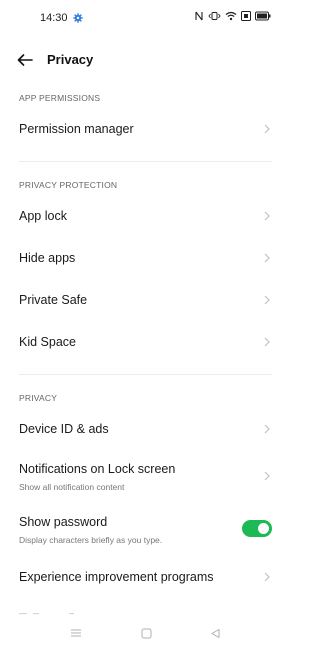 The image size is (320, 650). What do you see at coordinates (68, 185) in the screenshot?
I see `section-header-privacy-protection: PRIVACY PROTECTION` at bounding box center [68, 185].